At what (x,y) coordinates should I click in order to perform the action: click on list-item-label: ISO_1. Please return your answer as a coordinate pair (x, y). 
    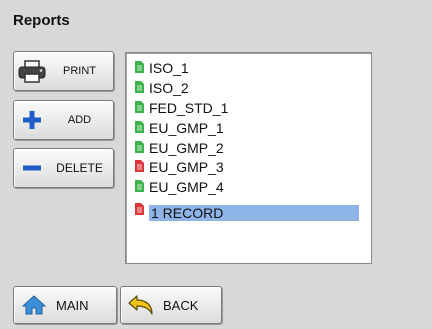
    Looking at the image, I should click on (169, 68).